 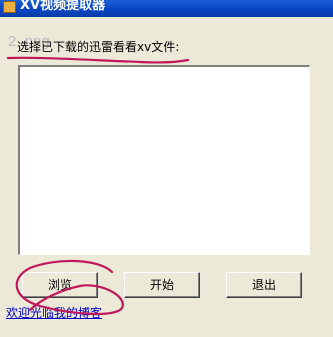 What do you see at coordinates (166, 8) in the screenshot?
I see `title-bar: XV视频提取器` at bounding box center [166, 8].